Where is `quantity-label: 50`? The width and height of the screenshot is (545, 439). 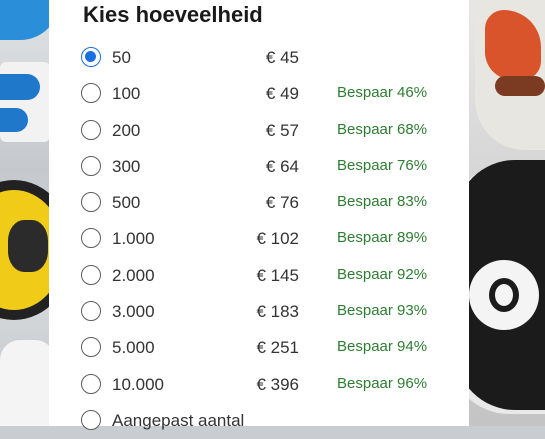 quantity-label: 50 is located at coordinates (121, 57).